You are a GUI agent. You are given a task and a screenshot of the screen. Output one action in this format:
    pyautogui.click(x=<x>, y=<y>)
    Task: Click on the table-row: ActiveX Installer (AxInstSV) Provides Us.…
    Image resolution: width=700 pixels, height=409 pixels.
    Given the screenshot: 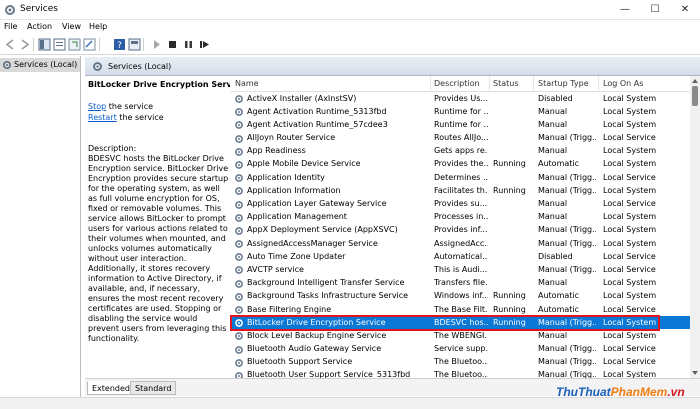 What is the action you would take?
    pyautogui.click(x=460, y=98)
    